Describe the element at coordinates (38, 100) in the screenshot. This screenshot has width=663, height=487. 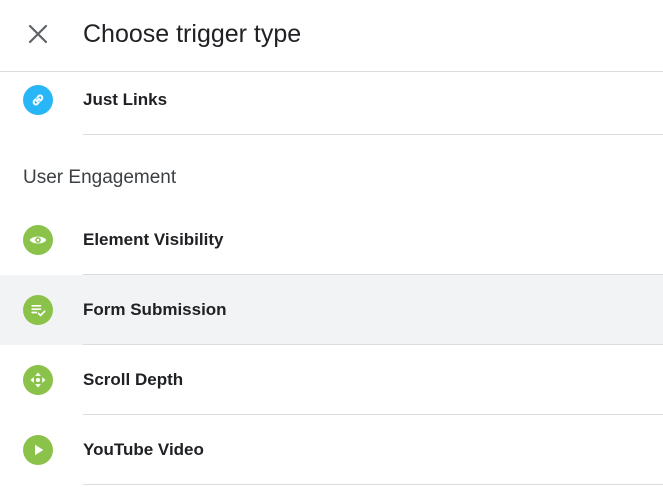
I see `link-icon` at that location.